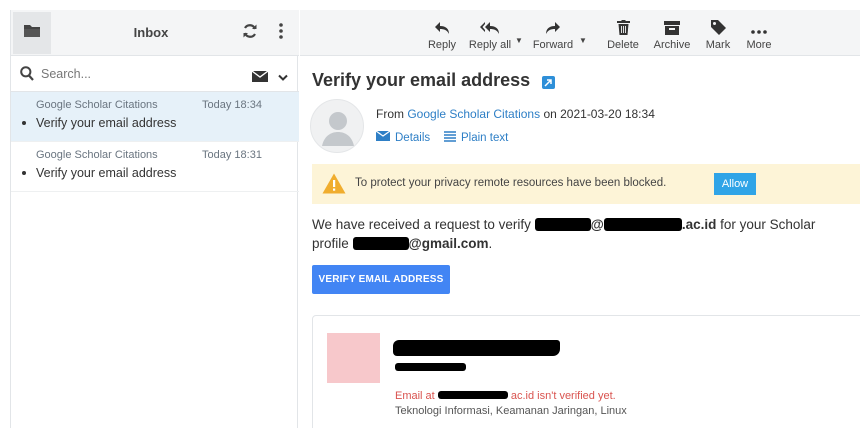 This screenshot has height=428, width=860. I want to click on search-scope-button, so click(260, 78).